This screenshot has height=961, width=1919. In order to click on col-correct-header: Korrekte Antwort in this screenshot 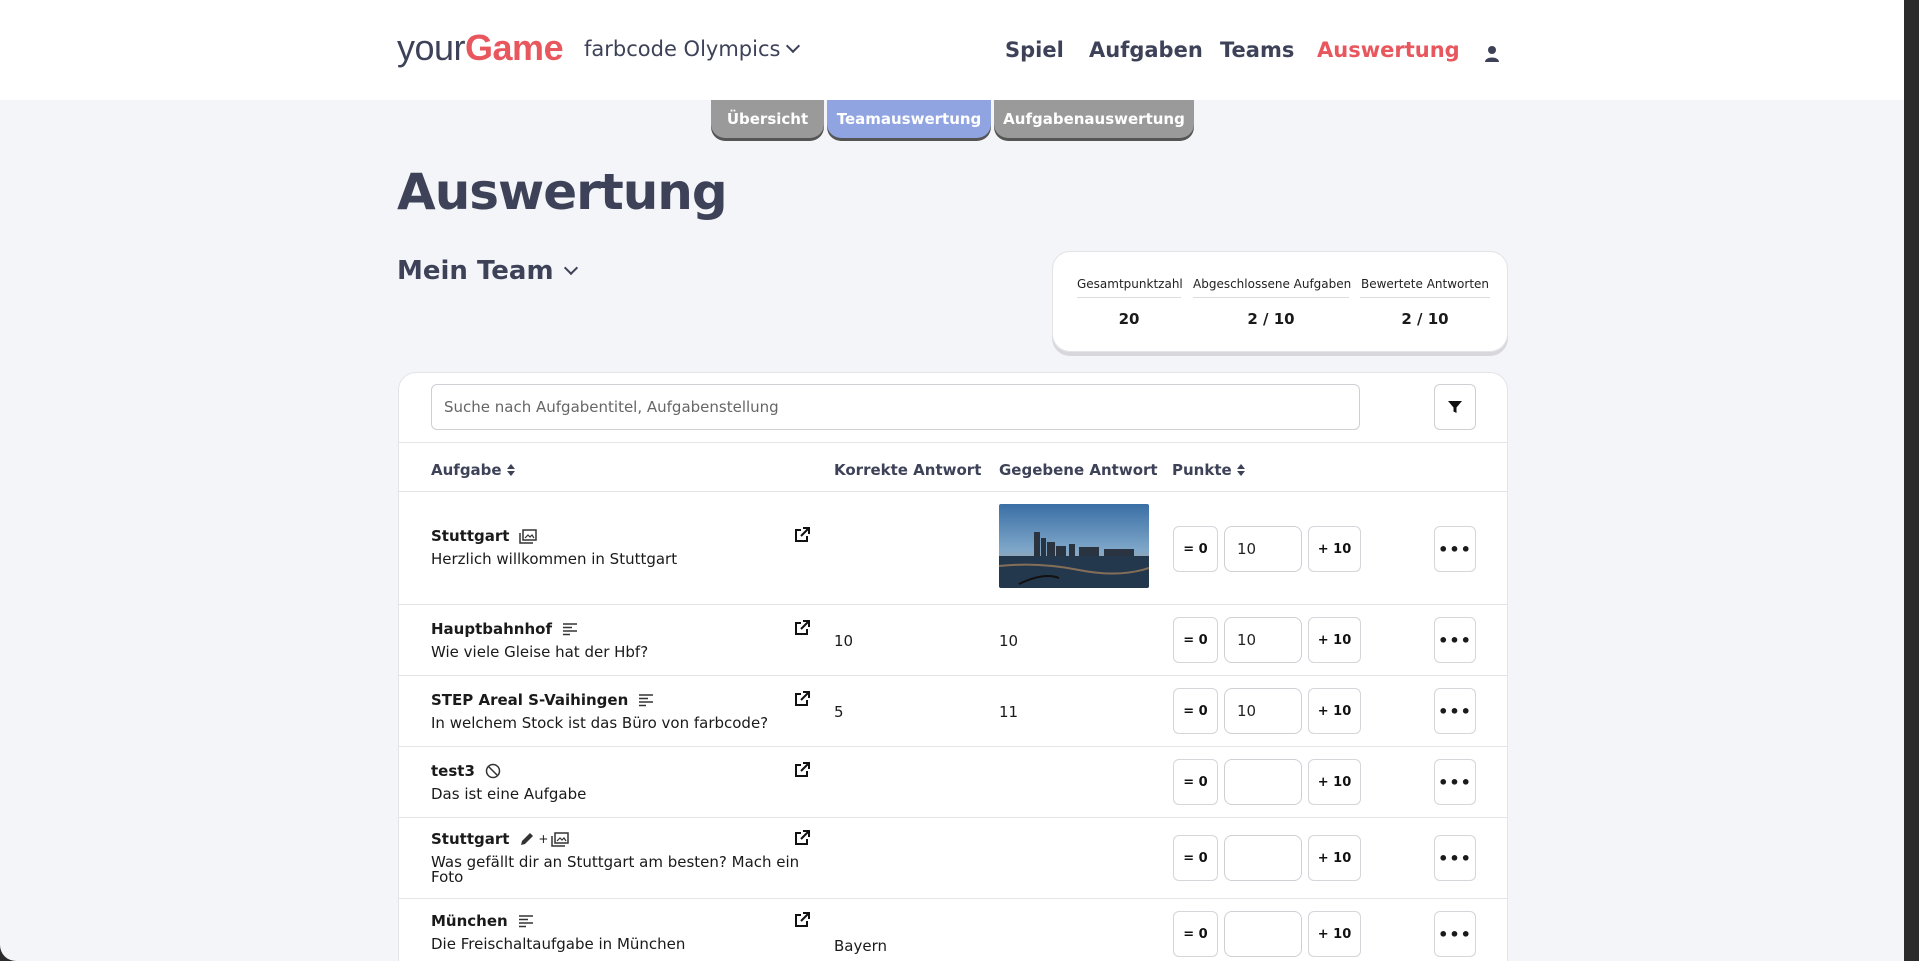, I will do `click(907, 470)`.